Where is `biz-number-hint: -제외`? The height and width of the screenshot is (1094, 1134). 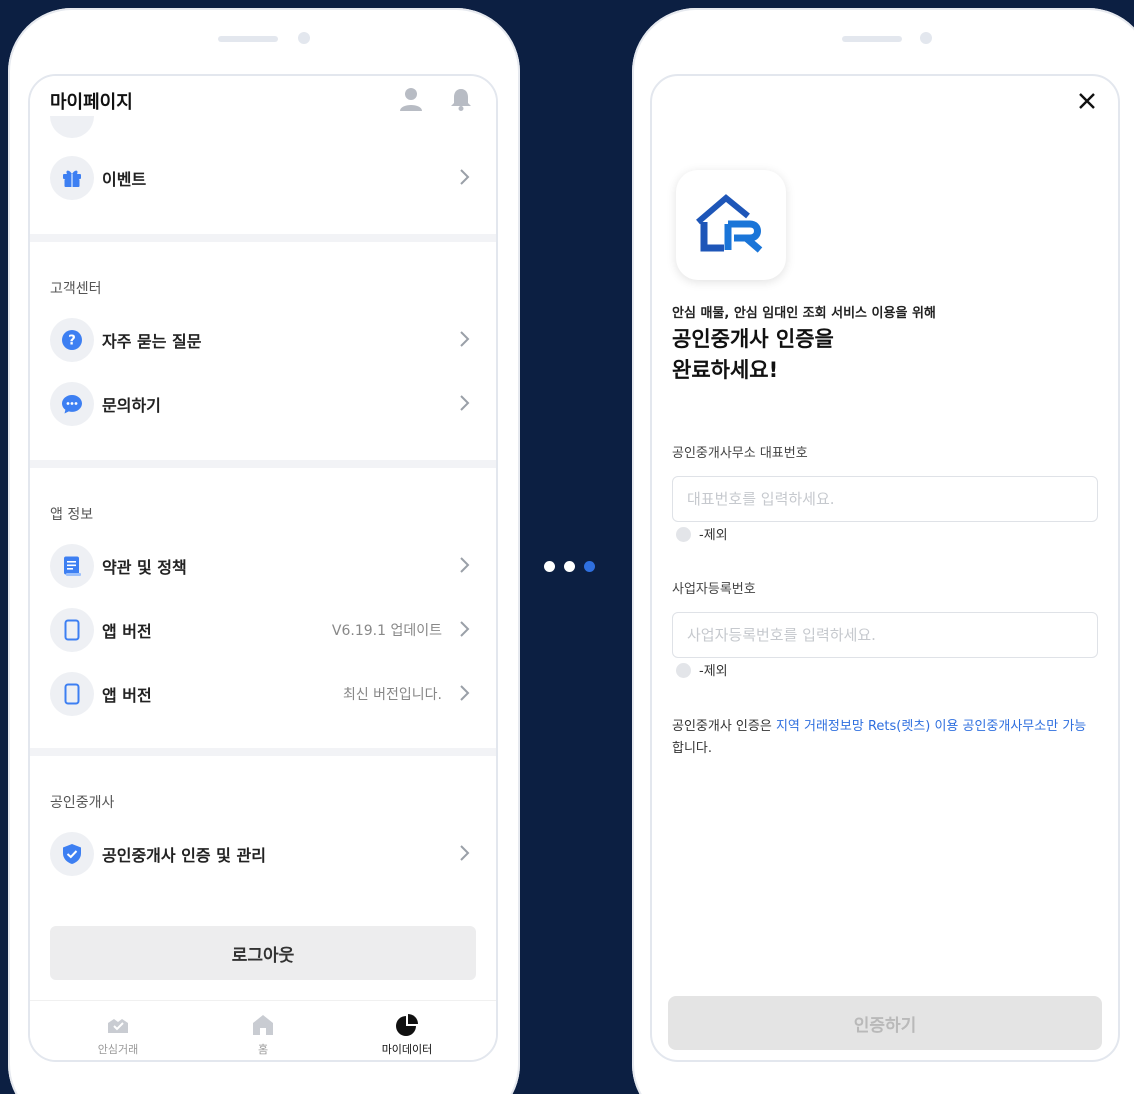
biz-number-hint: -제외 is located at coordinates (702, 669).